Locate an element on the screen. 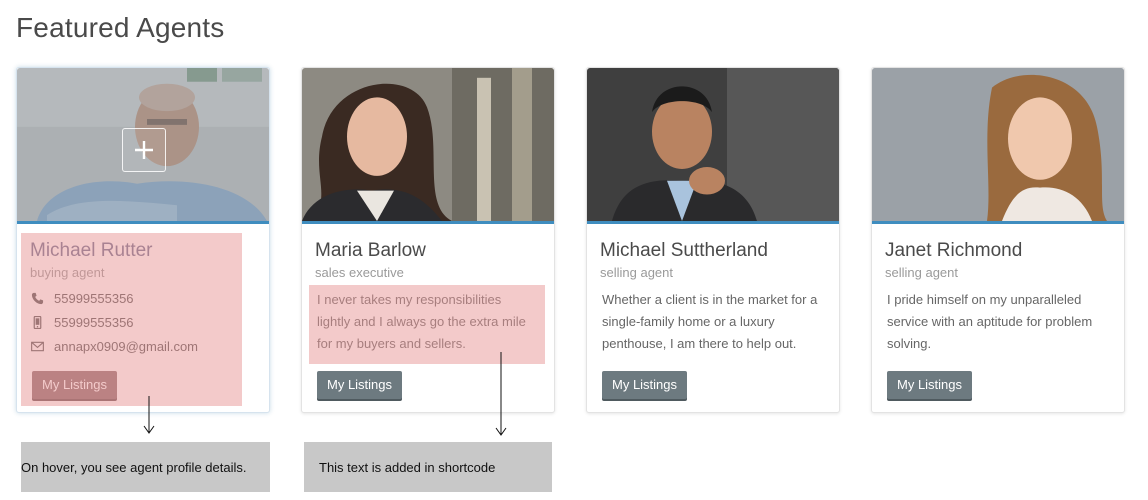  agent-name: Maria Barlow is located at coordinates (370, 251).